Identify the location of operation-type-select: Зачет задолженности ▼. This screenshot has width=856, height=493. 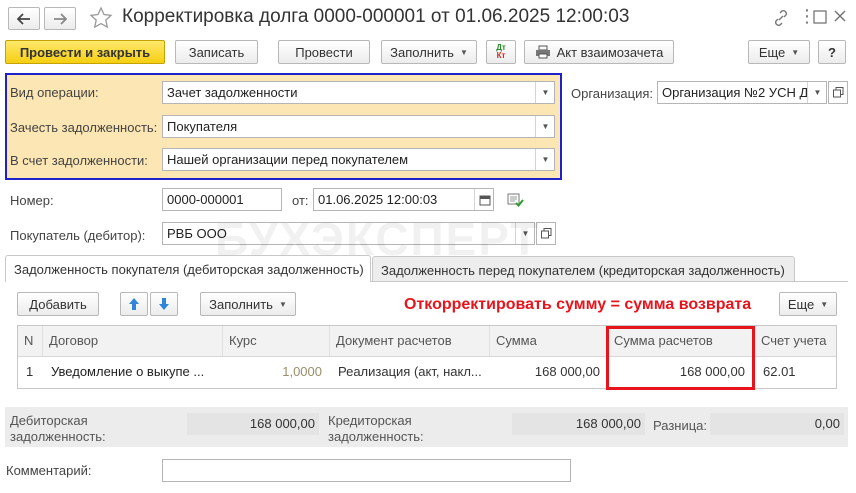
(358, 92).